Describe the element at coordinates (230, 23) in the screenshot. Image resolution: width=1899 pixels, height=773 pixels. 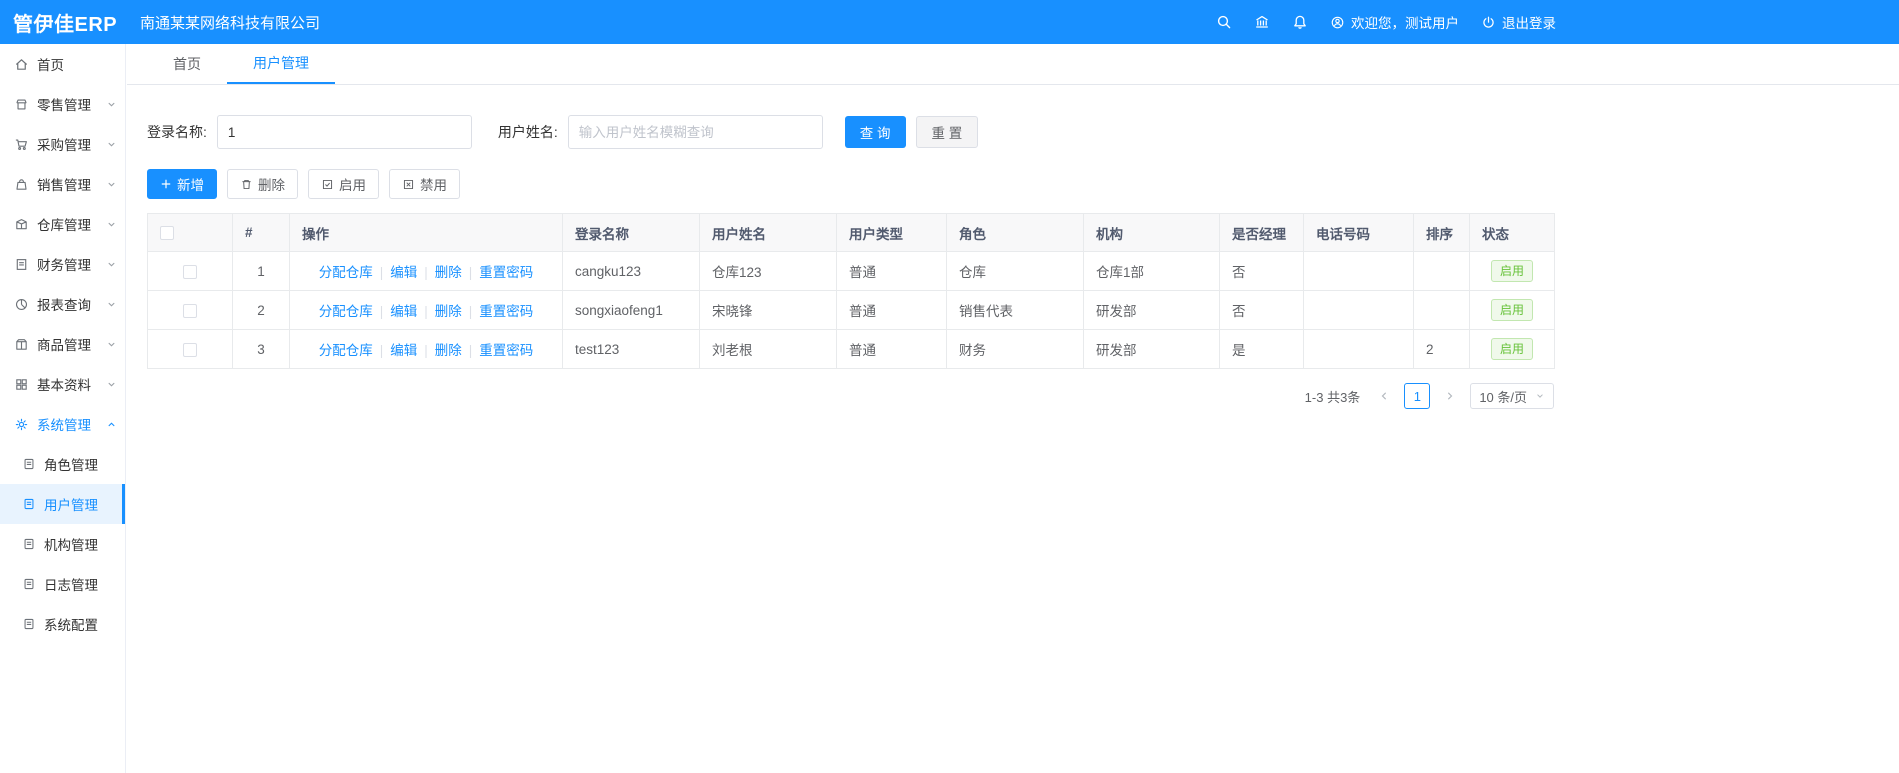
I see `company-name: 南通某某网络科技有限公司` at that location.